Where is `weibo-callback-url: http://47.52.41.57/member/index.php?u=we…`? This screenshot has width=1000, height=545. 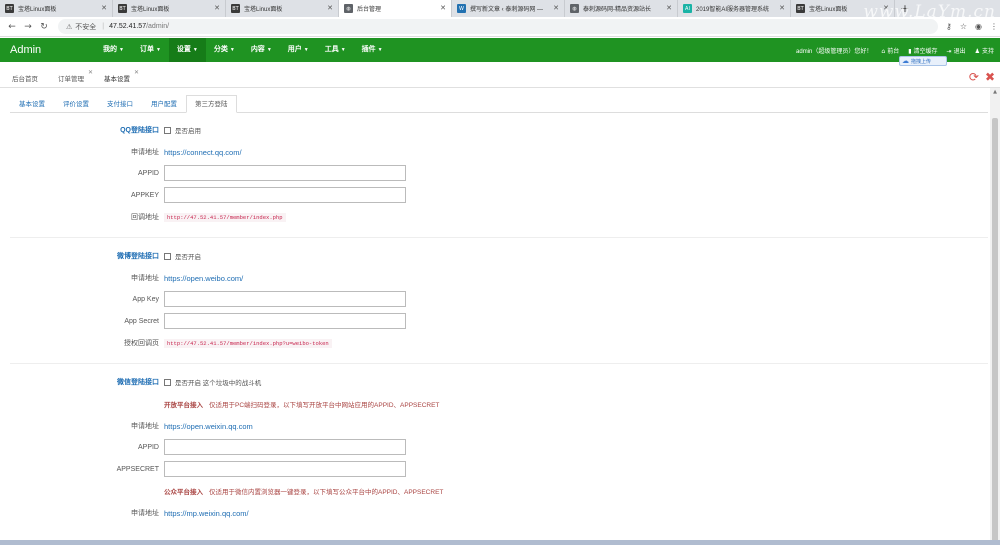
weibo-callback-url: http://47.52.41.57/member/index.php?u=we… is located at coordinates (248, 343).